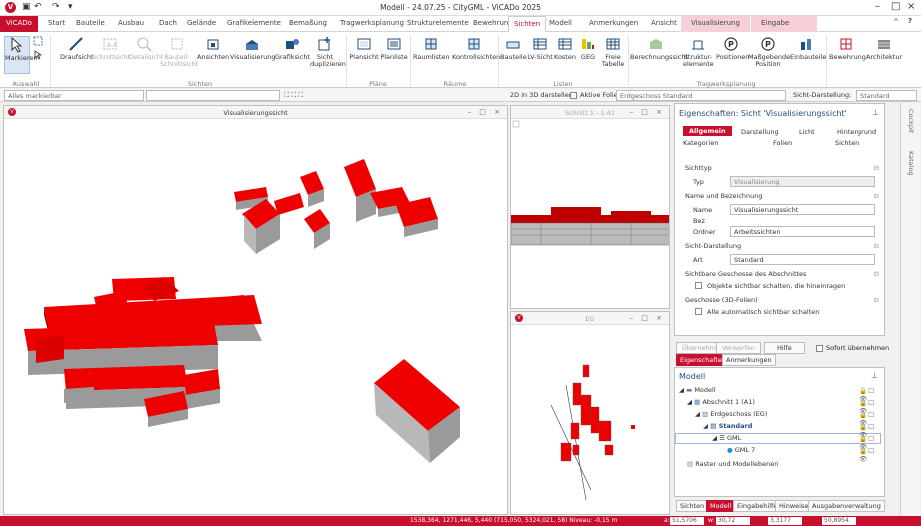 This screenshot has height=526, width=921. I want to click on kosten-button: Kosten, so click(565, 48).